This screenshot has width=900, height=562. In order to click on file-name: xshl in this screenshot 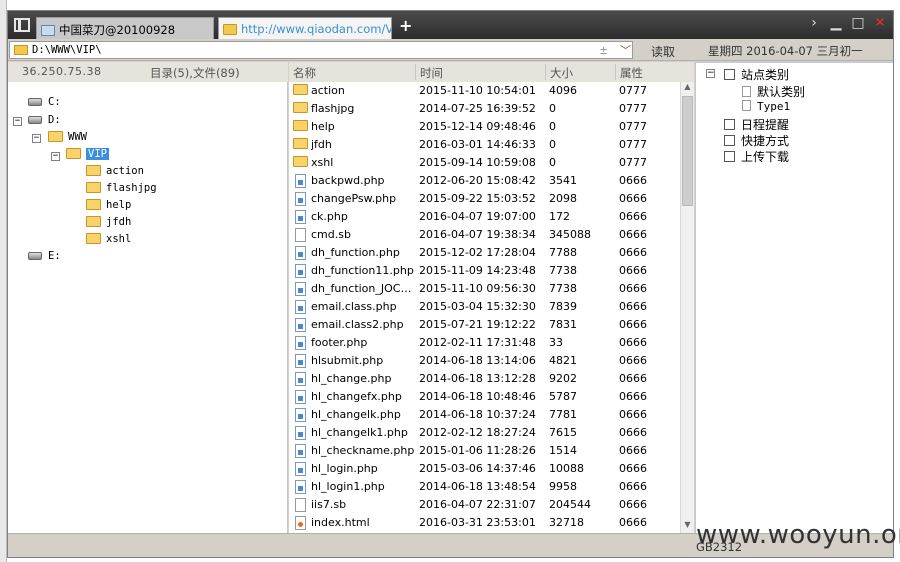, I will do `click(322, 162)`.